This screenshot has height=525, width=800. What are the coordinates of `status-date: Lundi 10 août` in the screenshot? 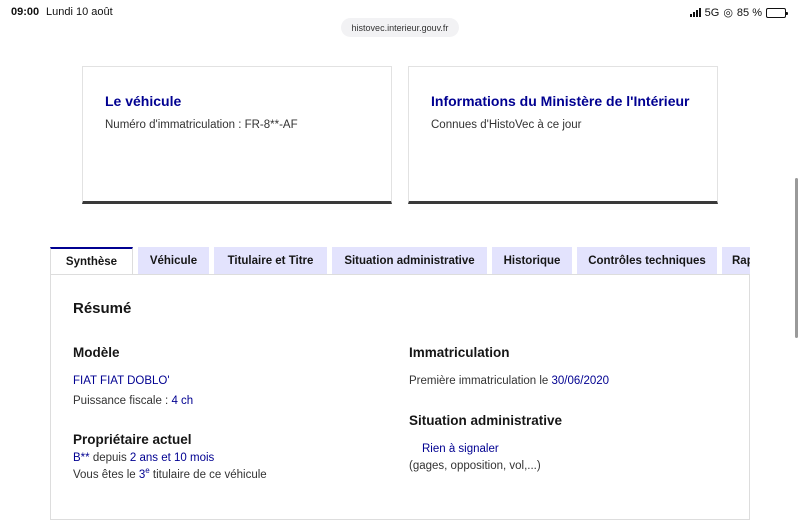 It's located at (79, 12).